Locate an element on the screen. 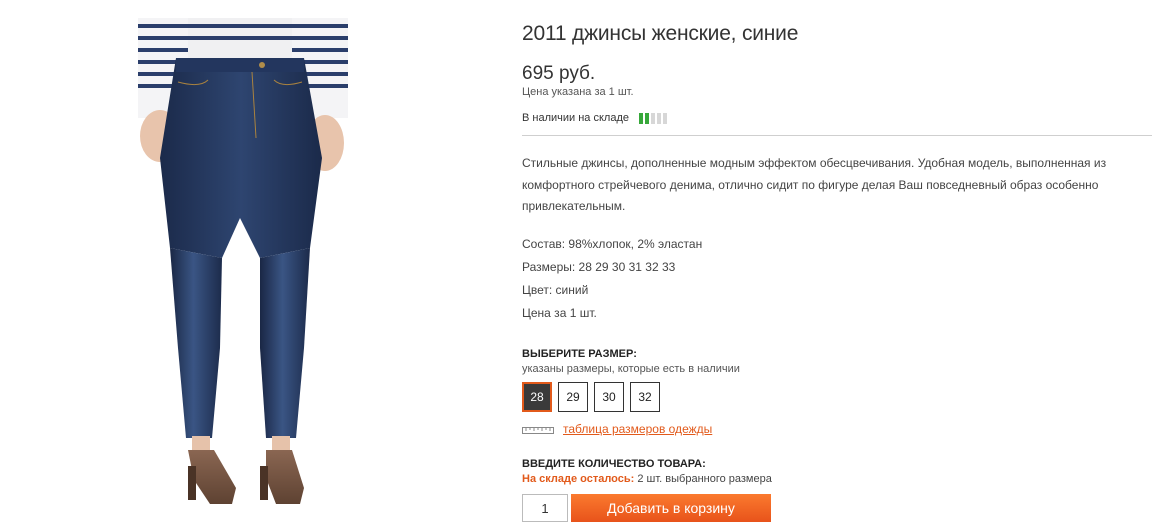 The height and width of the screenshot is (522, 1152). spec-composition: Состав: 98%хлопок, 2% эластан is located at coordinates (612, 244).